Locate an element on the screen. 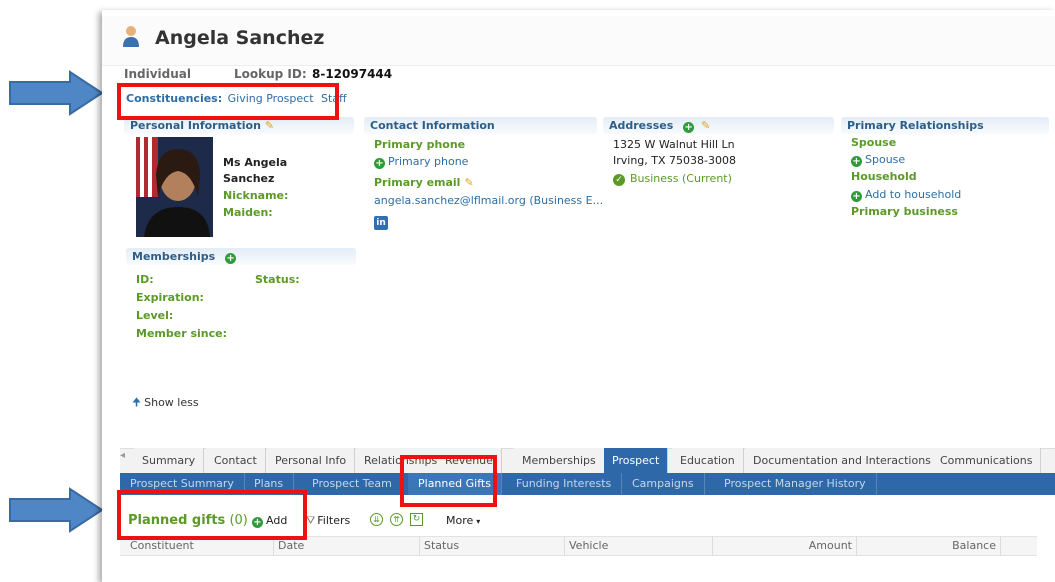 Image resolution: width=1055 pixels, height=582 pixels. address-line1: 1325 W Walnut Hill Ln is located at coordinates (674, 144).